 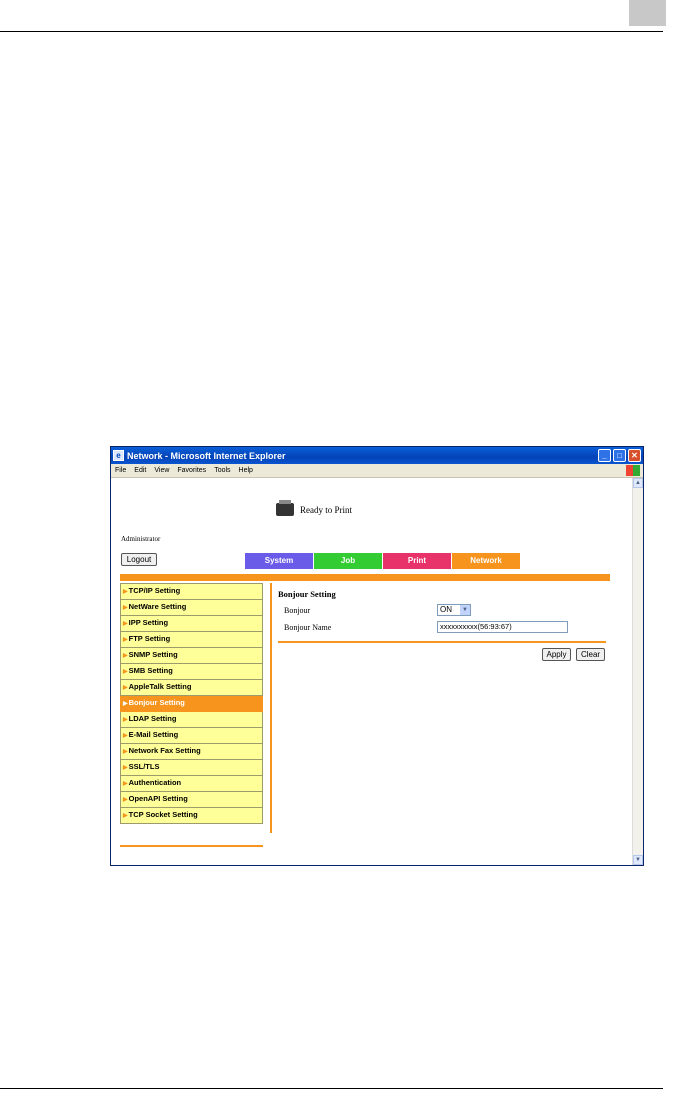 What do you see at coordinates (454, 610) in the screenshot?
I see `bonjour-select: ON ▼` at bounding box center [454, 610].